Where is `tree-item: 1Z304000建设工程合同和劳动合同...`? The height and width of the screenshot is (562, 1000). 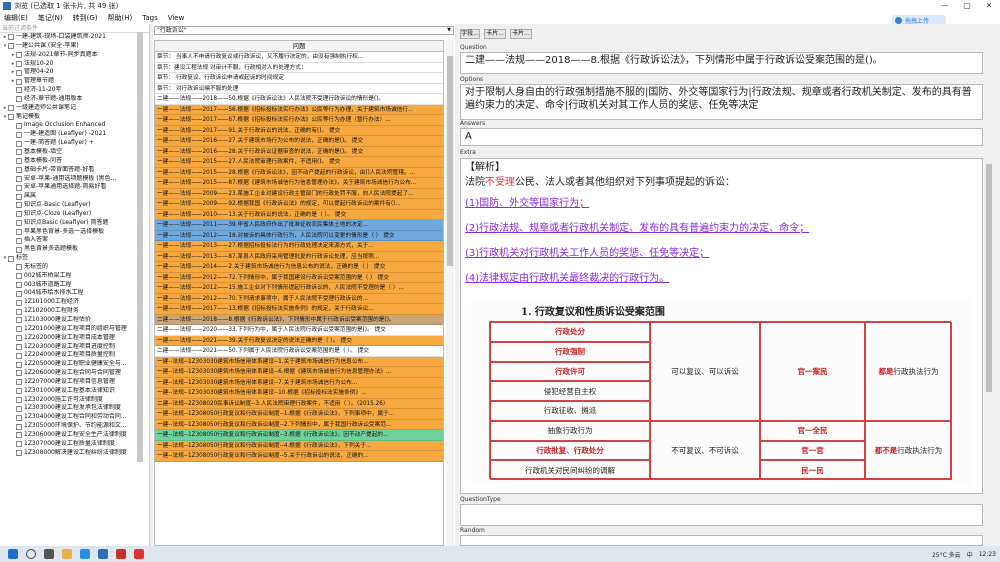
tree-item: 1Z304000建设工程合同和劳动合同... is located at coordinates (74, 417).